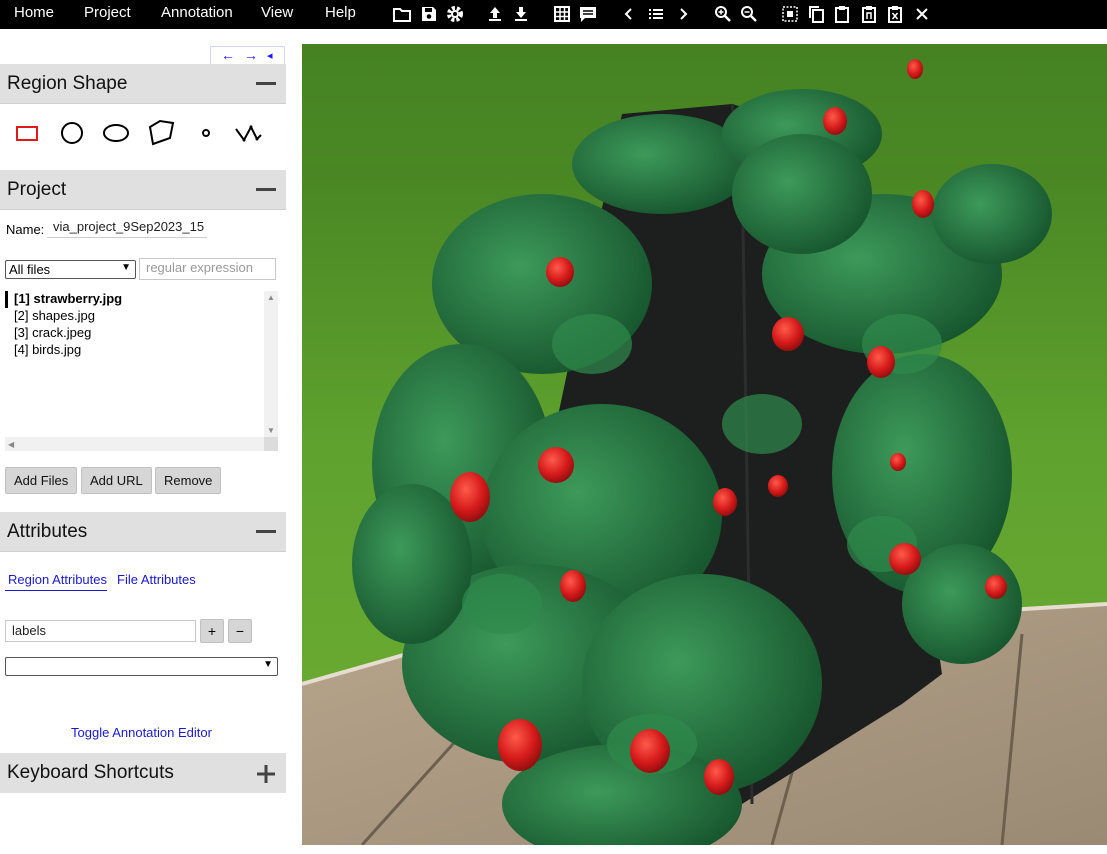 The image size is (1107, 854). Describe the element at coordinates (156, 579) in the screenshot. I see `tab-file-attributes: File Attributes` at that location.